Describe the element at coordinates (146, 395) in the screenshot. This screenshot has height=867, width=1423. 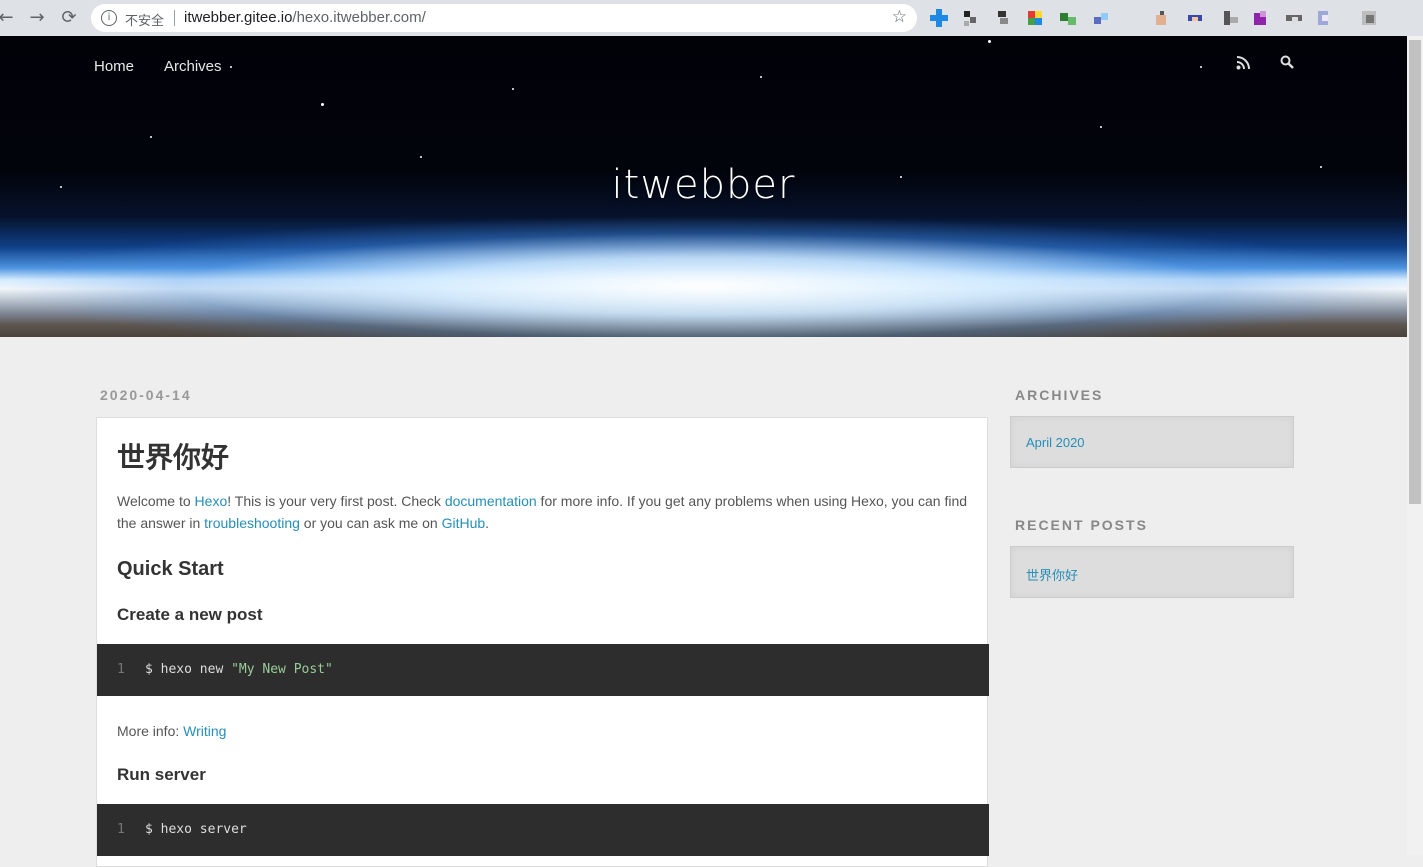
I see `post-date: 2020-04-14` at that location.